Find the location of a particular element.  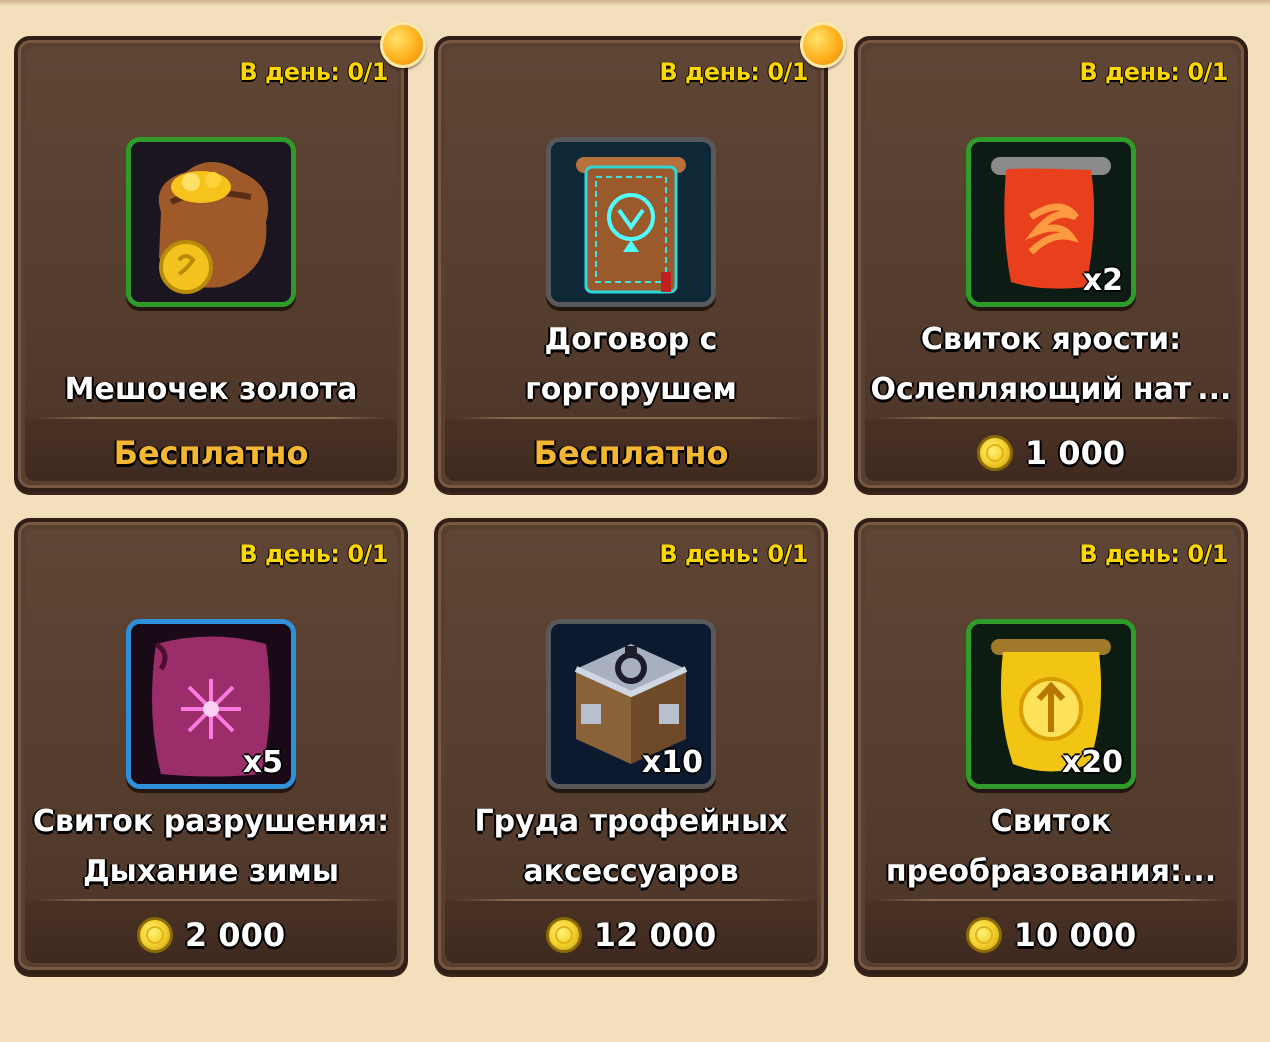

price-label: 2 000 is located at coordinates (211, 935).